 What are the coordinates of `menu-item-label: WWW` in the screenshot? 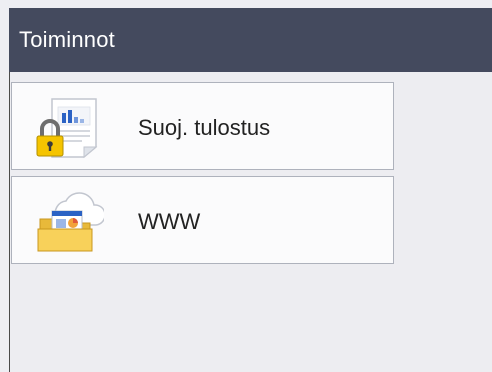 It's located at (169, 221).